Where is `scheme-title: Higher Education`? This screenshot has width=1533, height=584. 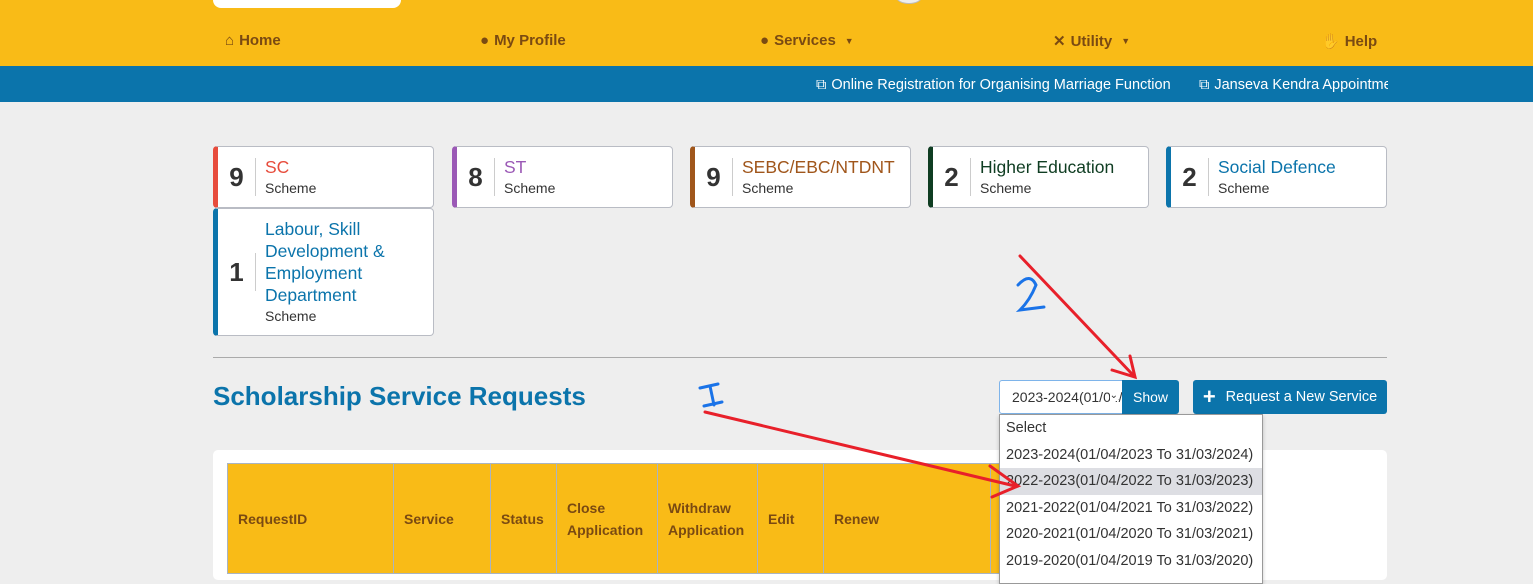 scheme-title: Higher Education is located at coordinates (1047, 167).